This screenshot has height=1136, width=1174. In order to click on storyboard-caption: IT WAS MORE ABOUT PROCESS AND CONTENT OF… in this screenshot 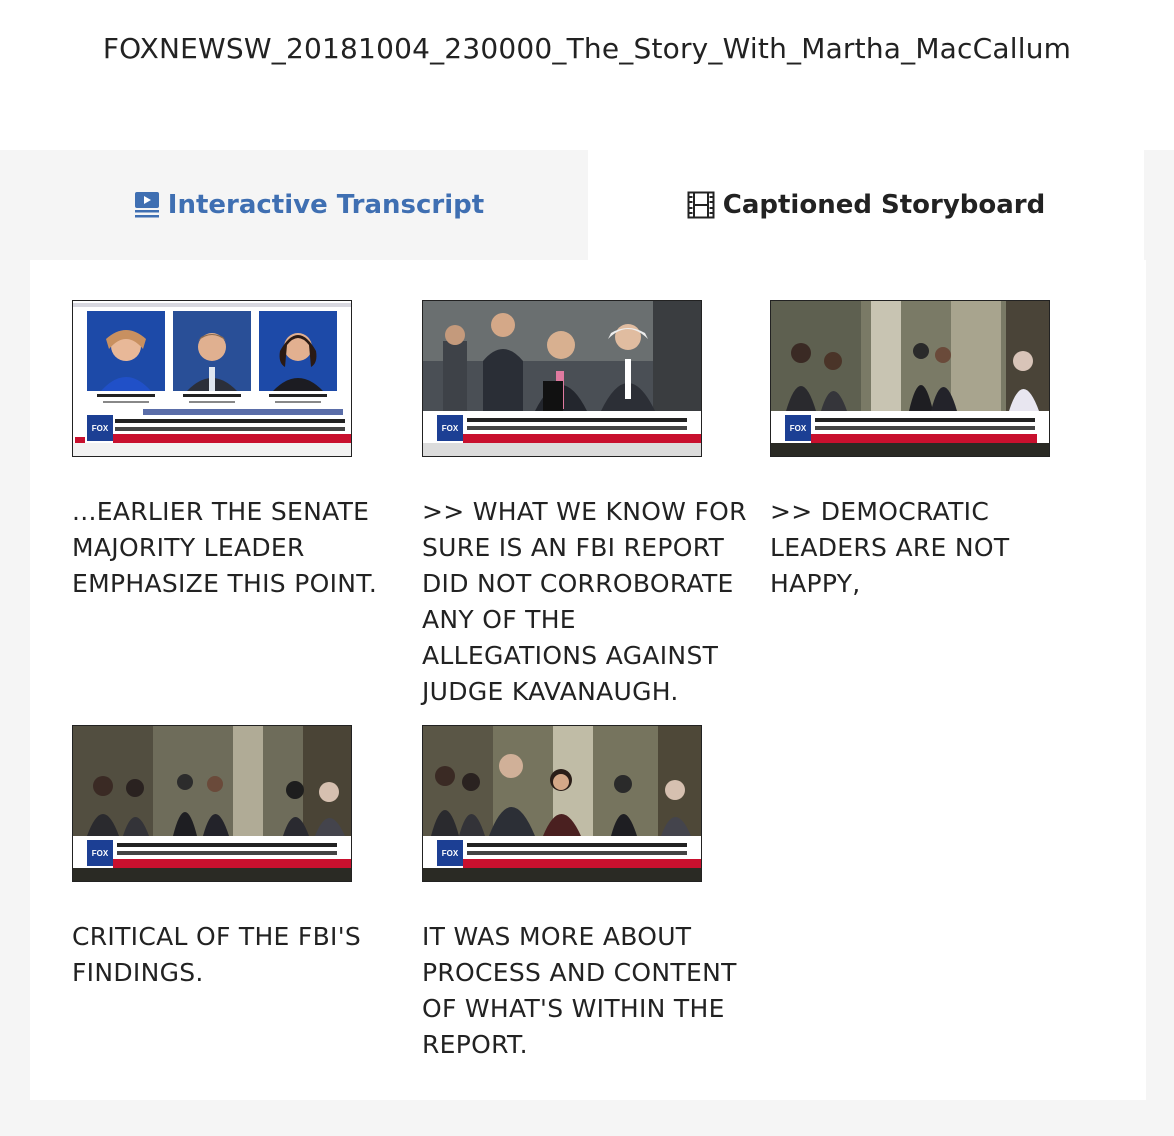, I will do `click(579, 990)`.